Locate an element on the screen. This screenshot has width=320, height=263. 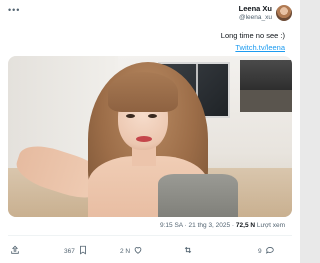
reply-button: 9 is located at coordinates (266, 251).